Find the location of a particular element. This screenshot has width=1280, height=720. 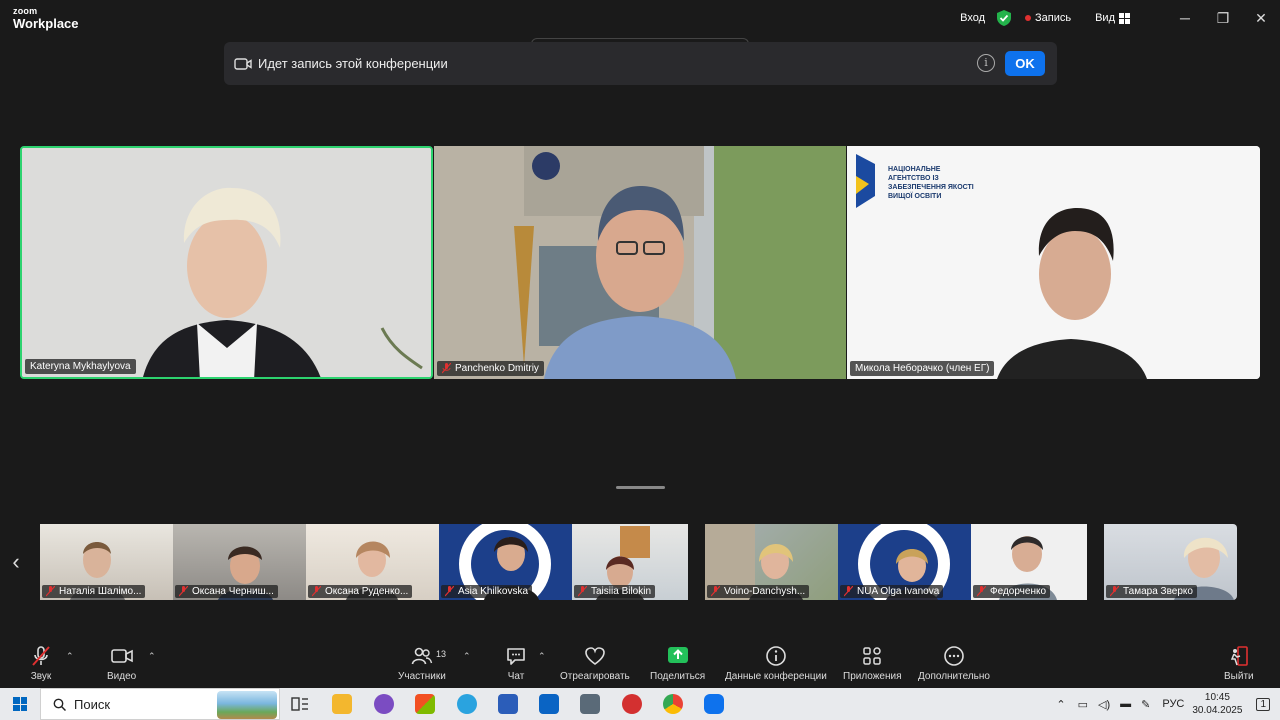

notification-message: Идет запись этой конференции is located at coordinates (353, 63).